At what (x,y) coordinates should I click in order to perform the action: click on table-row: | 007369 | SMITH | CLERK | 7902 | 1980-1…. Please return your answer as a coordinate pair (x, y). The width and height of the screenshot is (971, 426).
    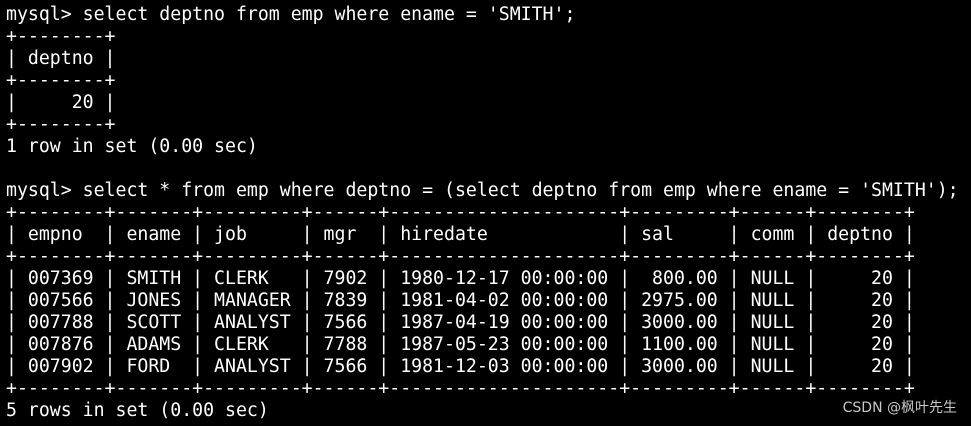
    Looking at the image, I should click on (460, 278).